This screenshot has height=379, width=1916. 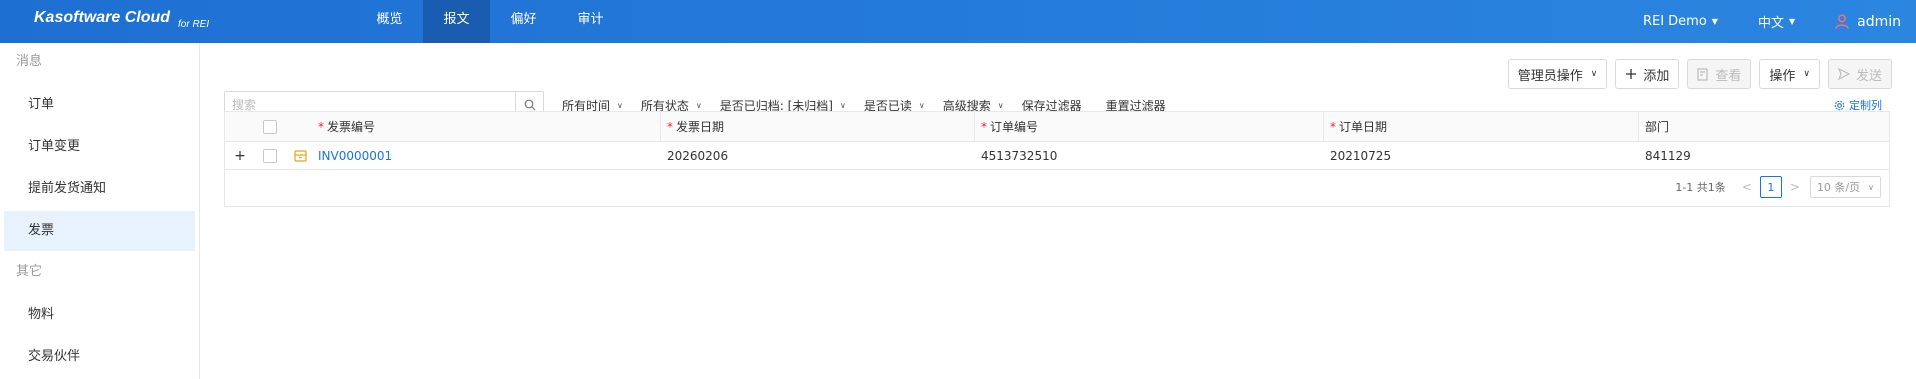 What do you see at coordinates (1149, 126) in the screenshot?
I see `column-header-order-no: * 订单编号` at bounding box center [1149, 126].